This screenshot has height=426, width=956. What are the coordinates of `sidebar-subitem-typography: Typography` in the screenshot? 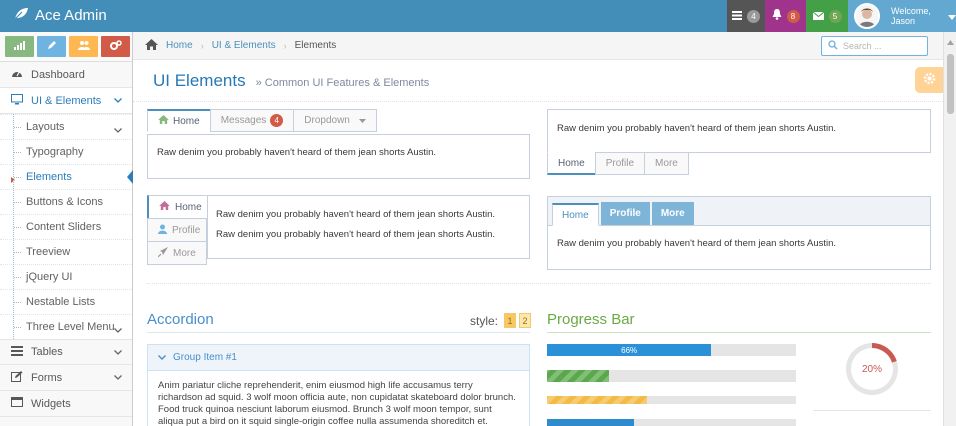 It's located at (66, 151).